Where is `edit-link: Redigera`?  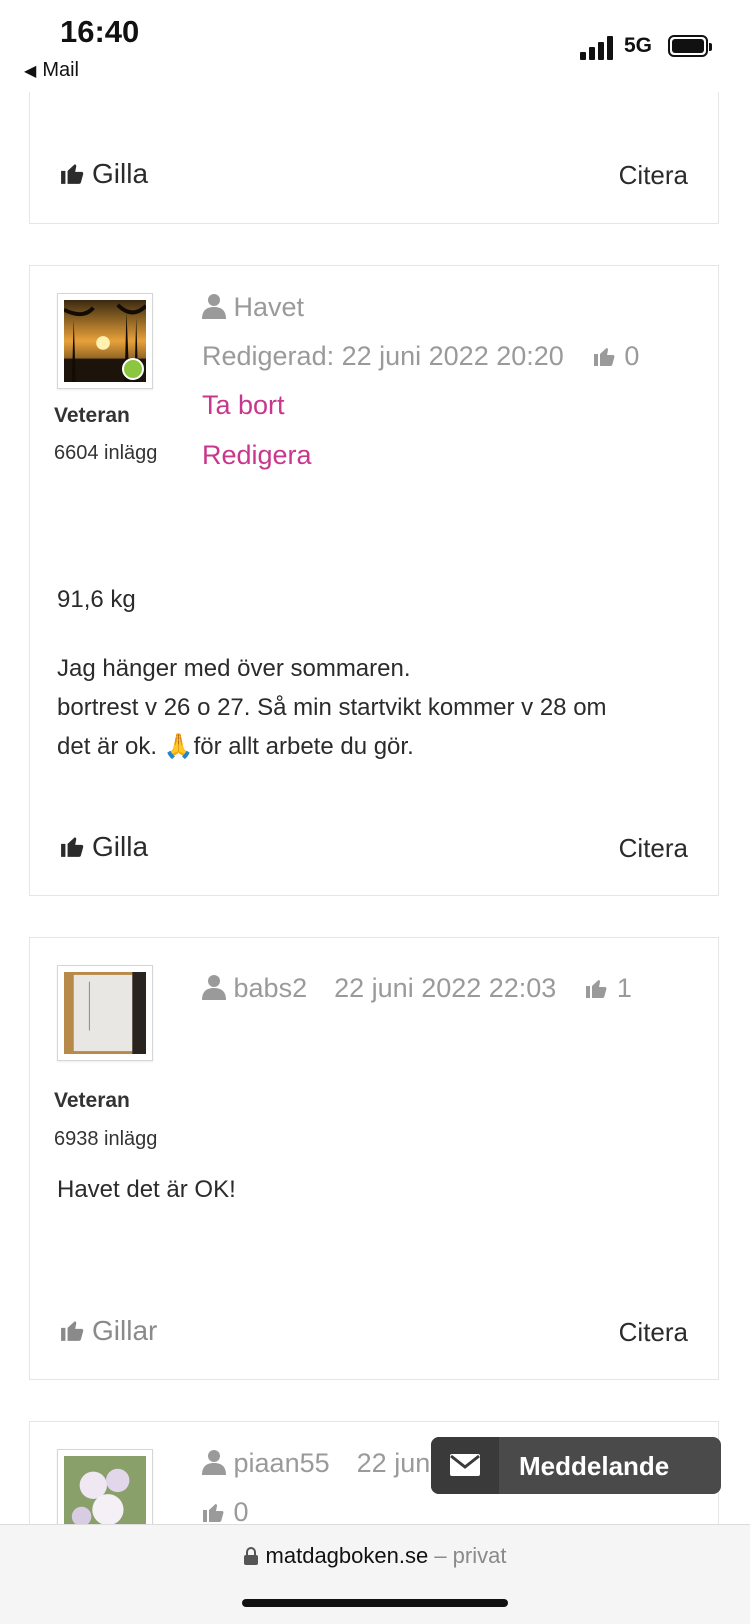
edit-link: Redigera is located at coordinates (257, 455).